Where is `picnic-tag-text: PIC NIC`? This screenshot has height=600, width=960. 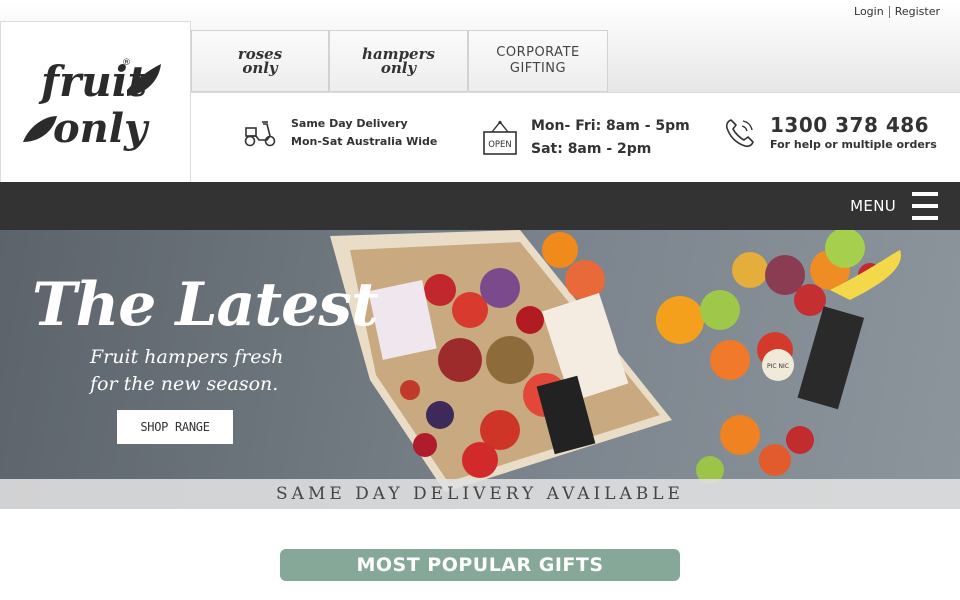
picnic-tag-text: PIC NIC is located at coordinates (778, 366).